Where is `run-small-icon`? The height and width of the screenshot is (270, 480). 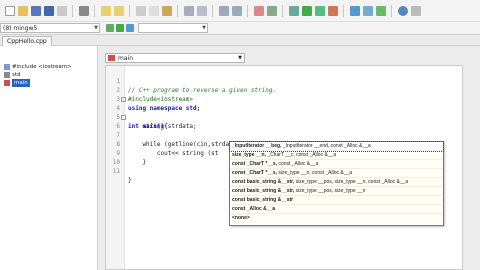 run-small-icon is located at coordinates (119, 28).